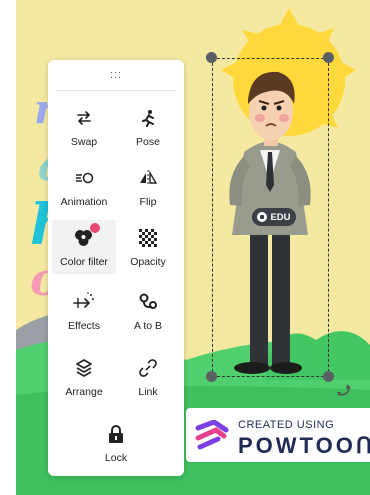 Image resolution: width=370 pixels, height=495 pixels. Describe the element at coordinates (84, 262) in the screenshot. I see `tool-label: Color filter` at that location.